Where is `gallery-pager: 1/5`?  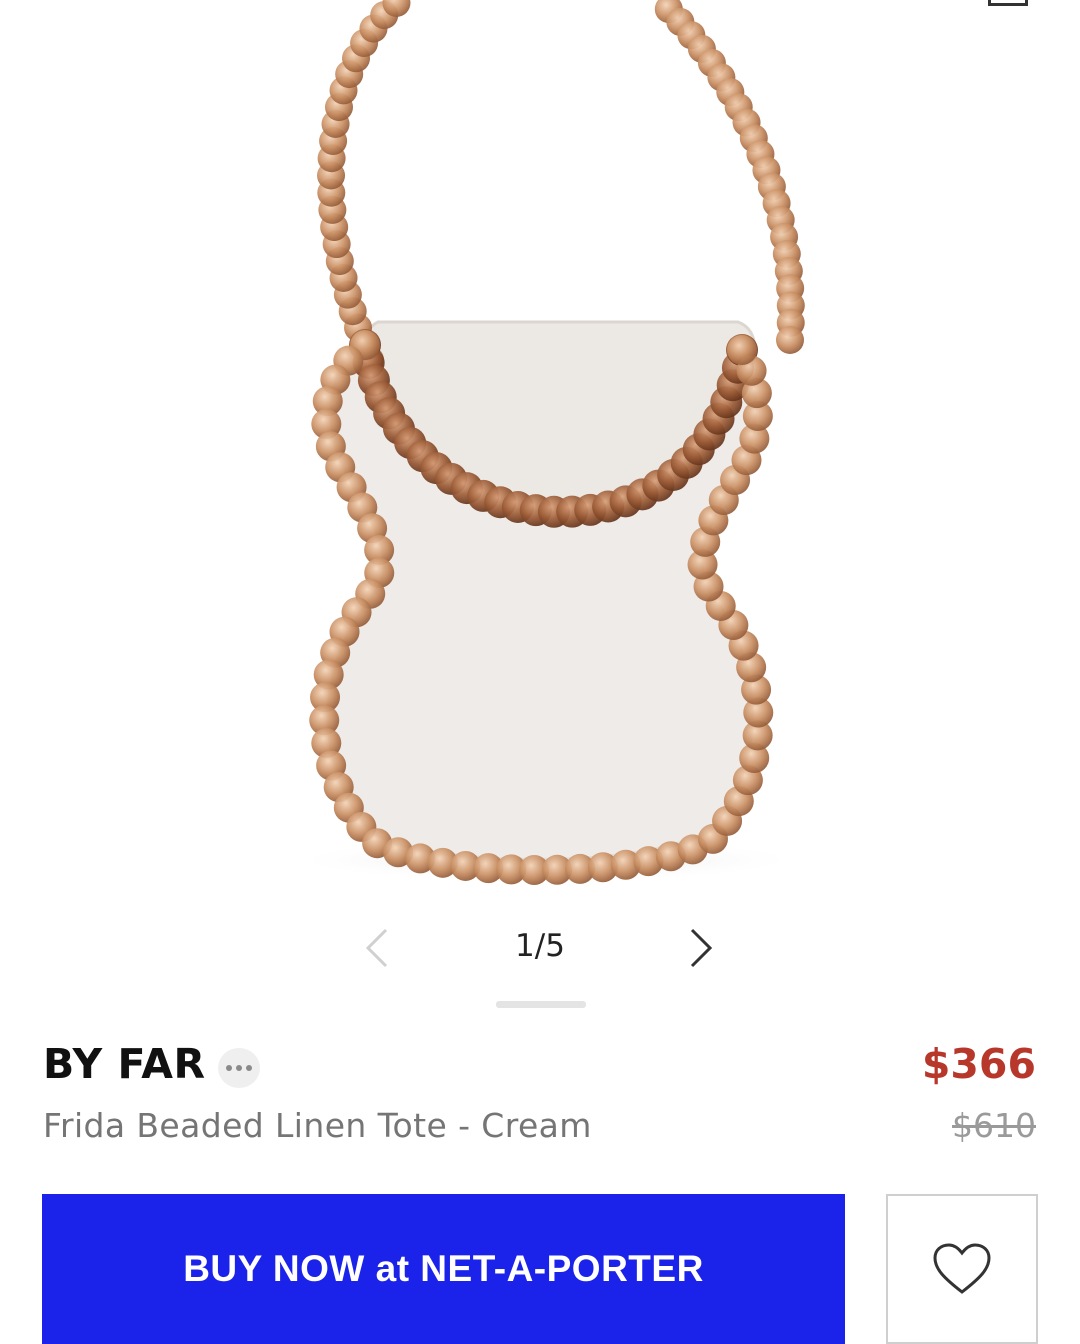
gallery-pager: 1/5 is located at coordinates (540, 948).